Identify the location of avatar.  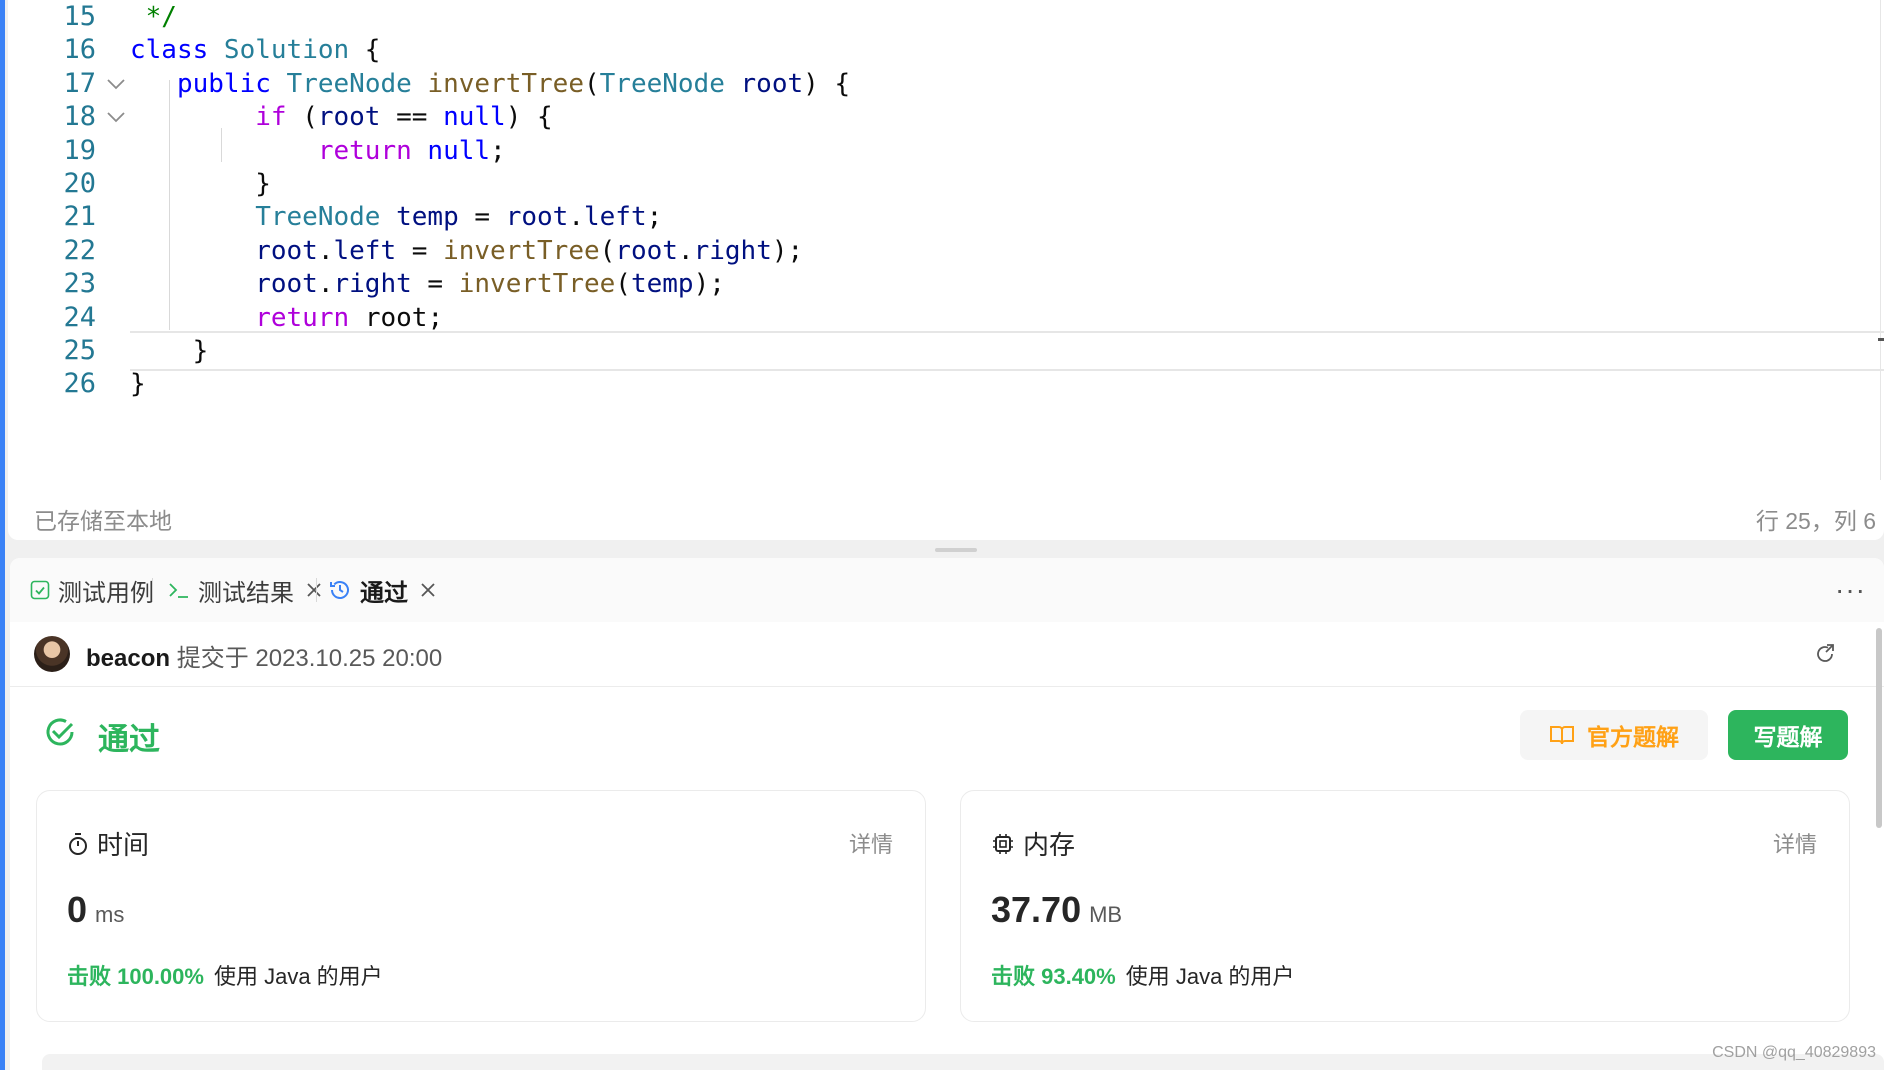
(52, 654).